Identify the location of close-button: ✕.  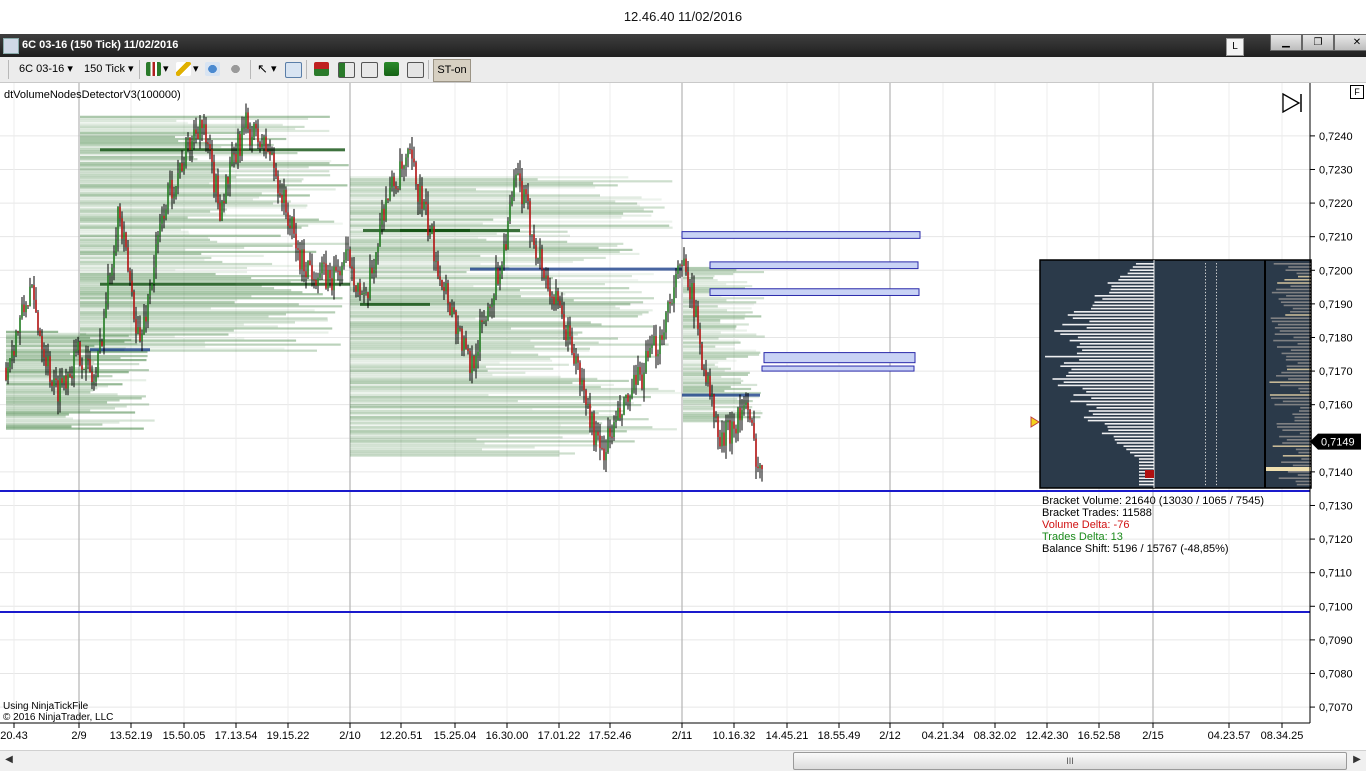
(1350, 42).